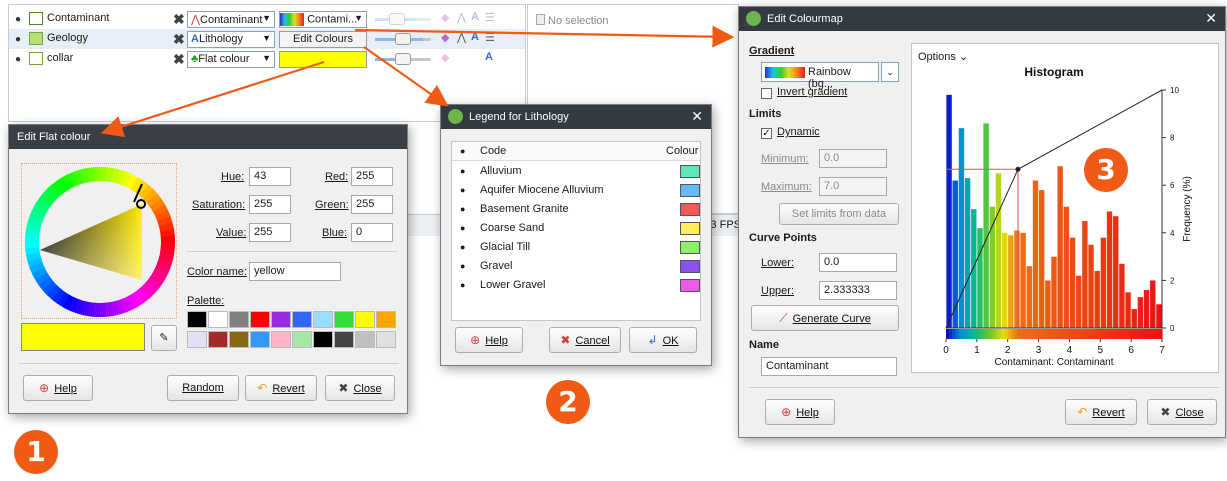 Image resolution: width=1227 pixels, height=481 pixels. I want to click on cancel-button: ✖ Cancel, so click(585, 340).